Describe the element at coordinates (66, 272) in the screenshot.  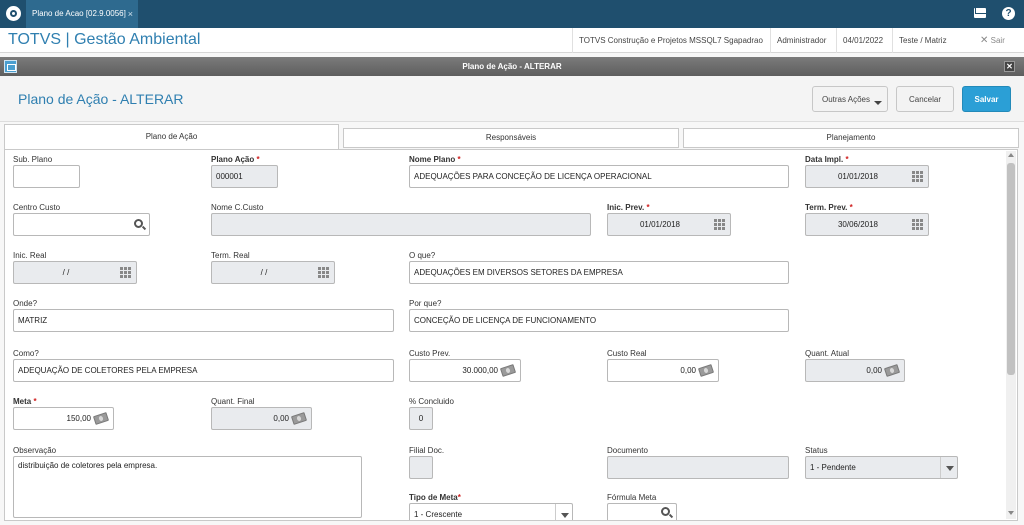
I see `inic-real-value: / /` at that location.